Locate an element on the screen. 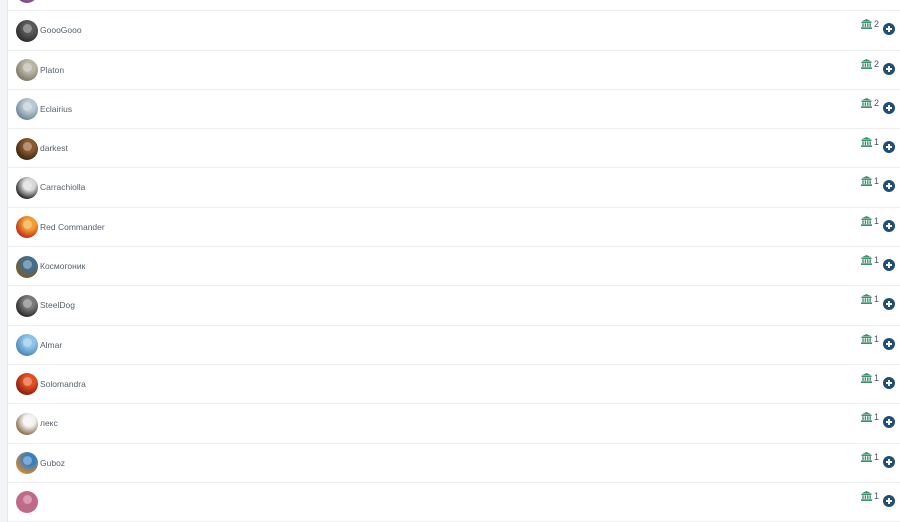 This screenshot has height=522, width=900. username-link: Solomandra is located at coordinates (63, 384).